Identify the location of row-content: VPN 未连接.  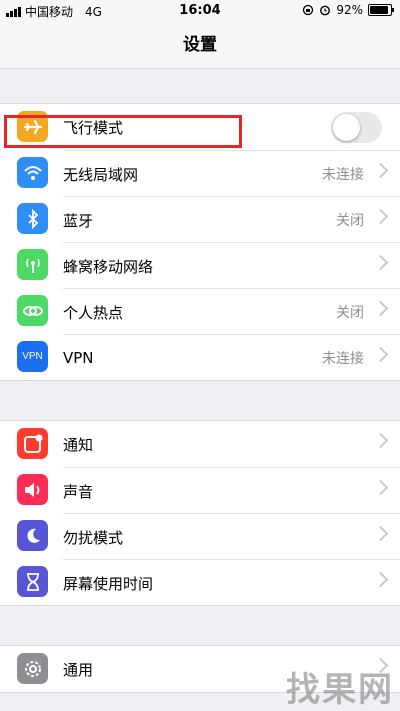
(231, 357).